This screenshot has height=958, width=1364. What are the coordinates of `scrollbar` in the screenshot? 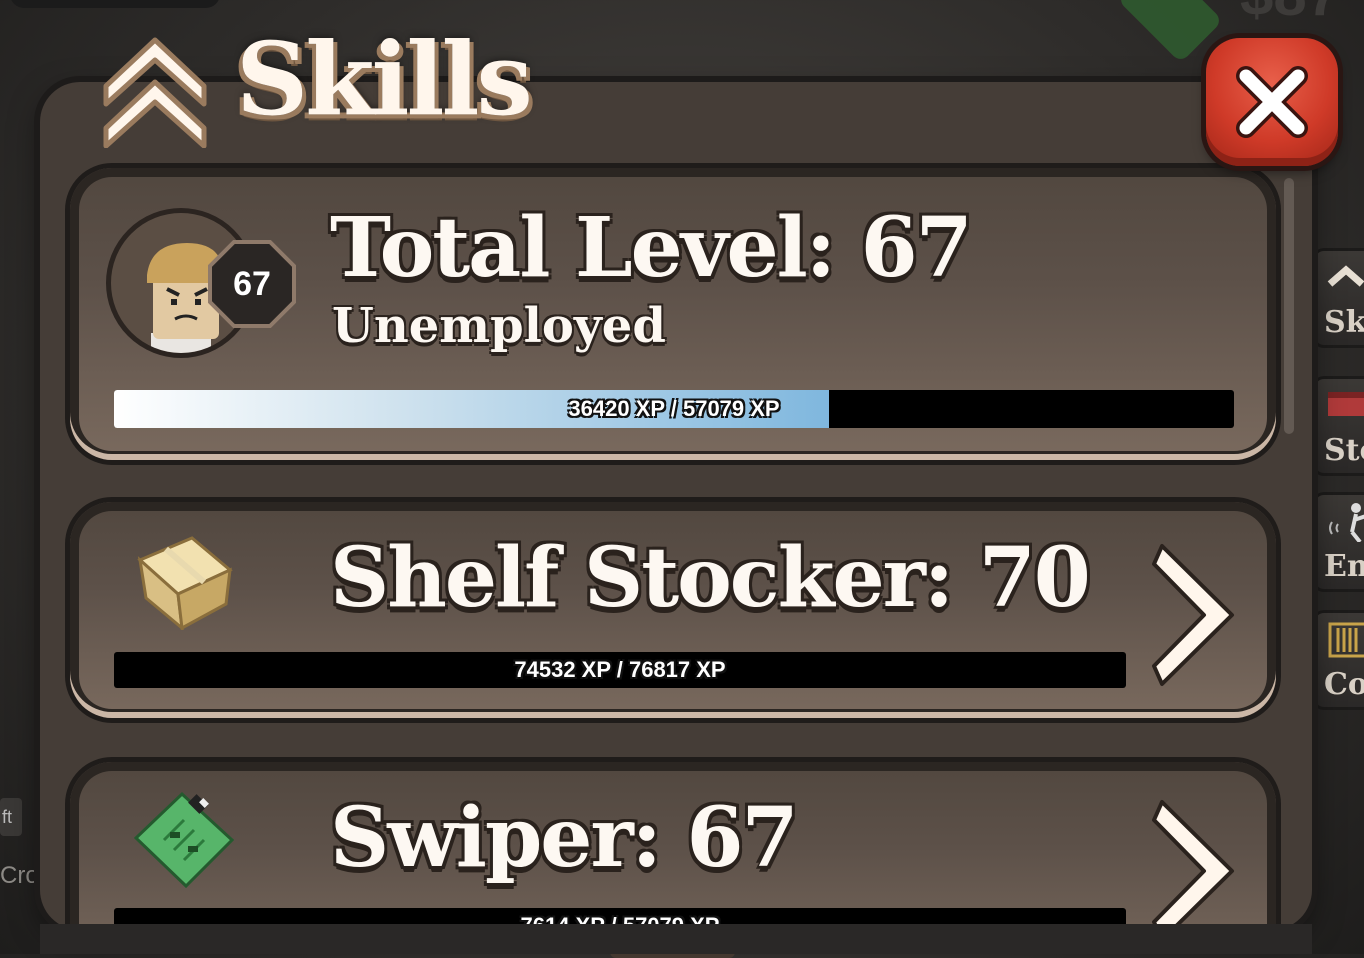 It's located at (1289, 306).